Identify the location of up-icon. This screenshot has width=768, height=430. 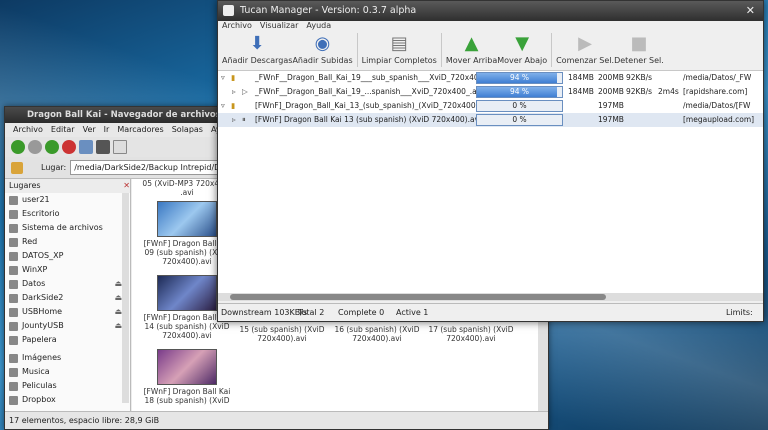
(52, 147).